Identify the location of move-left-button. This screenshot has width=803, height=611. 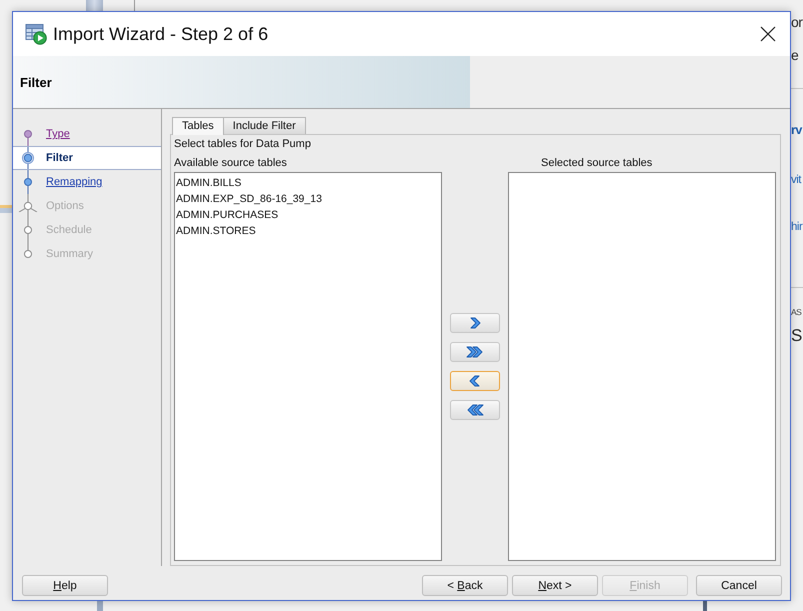
(475, 381).